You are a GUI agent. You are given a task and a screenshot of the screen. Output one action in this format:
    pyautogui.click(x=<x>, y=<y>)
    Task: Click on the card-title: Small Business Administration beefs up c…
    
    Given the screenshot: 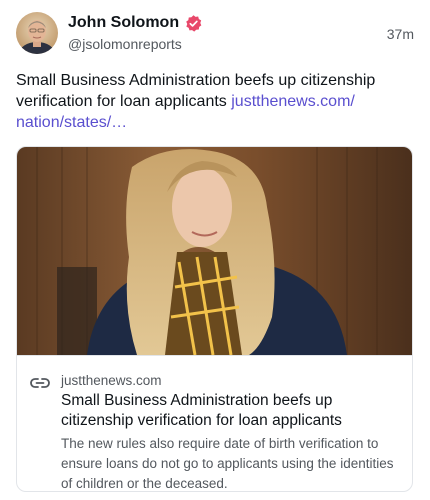 What is the action you would take?
    pyautogui.click(x=201, y=410)
    